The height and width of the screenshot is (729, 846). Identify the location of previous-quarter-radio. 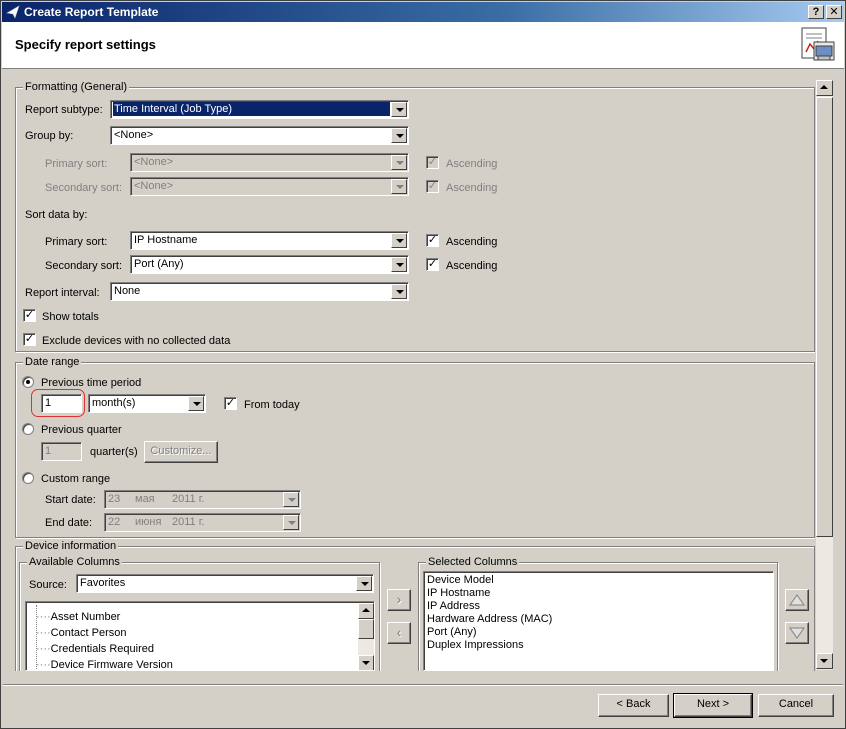
(28, 429).